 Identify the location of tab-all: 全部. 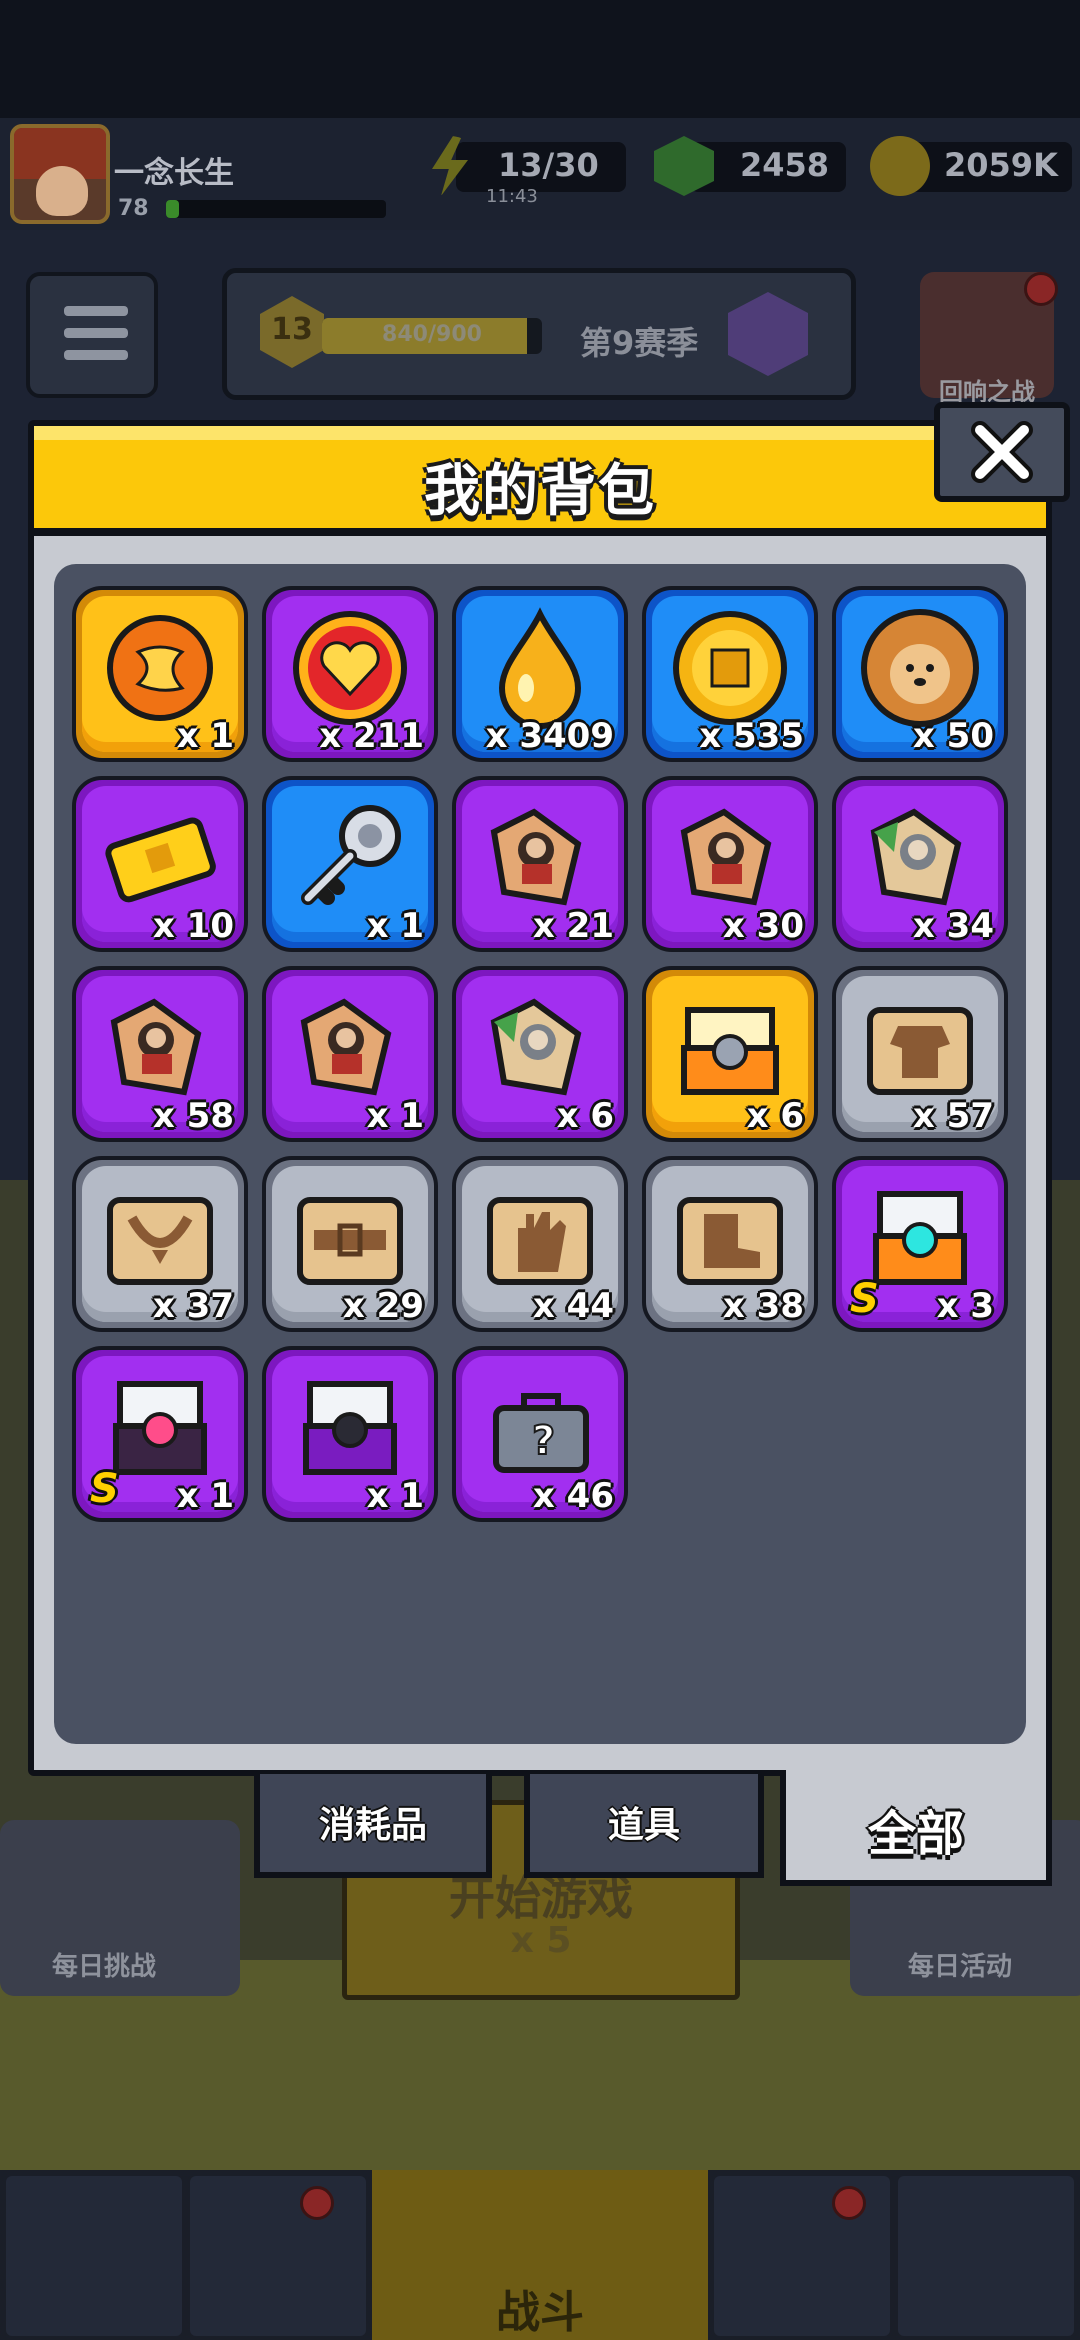
(916, 1828).